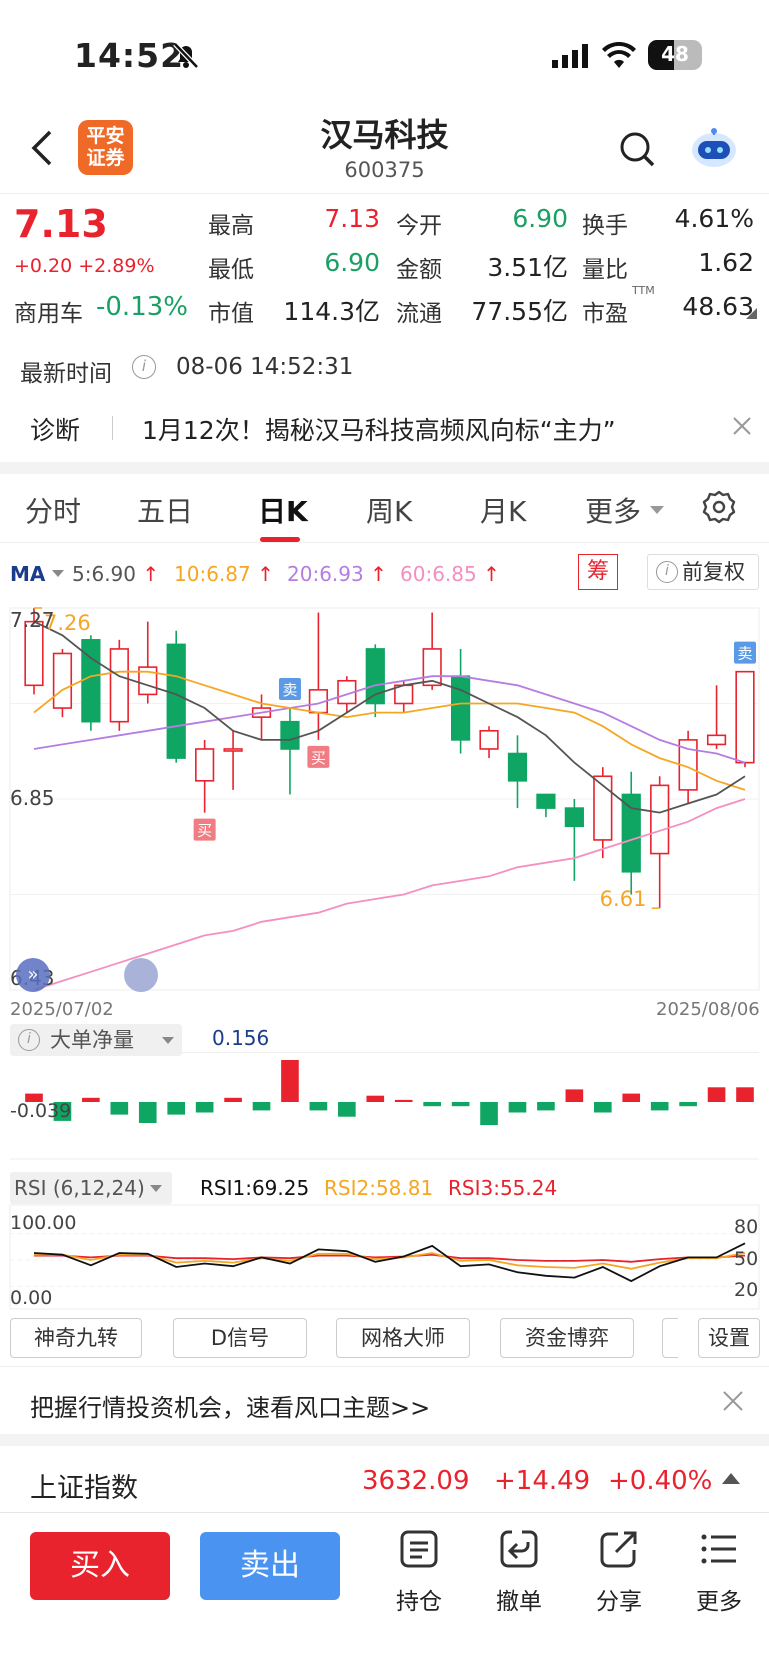 Image resolution: width=769 pixels, height=1665 pixels. Describe the element at coordinates (240, 1338) in the screenshot. I see `tool-d-signal-button: D信号` at that location.